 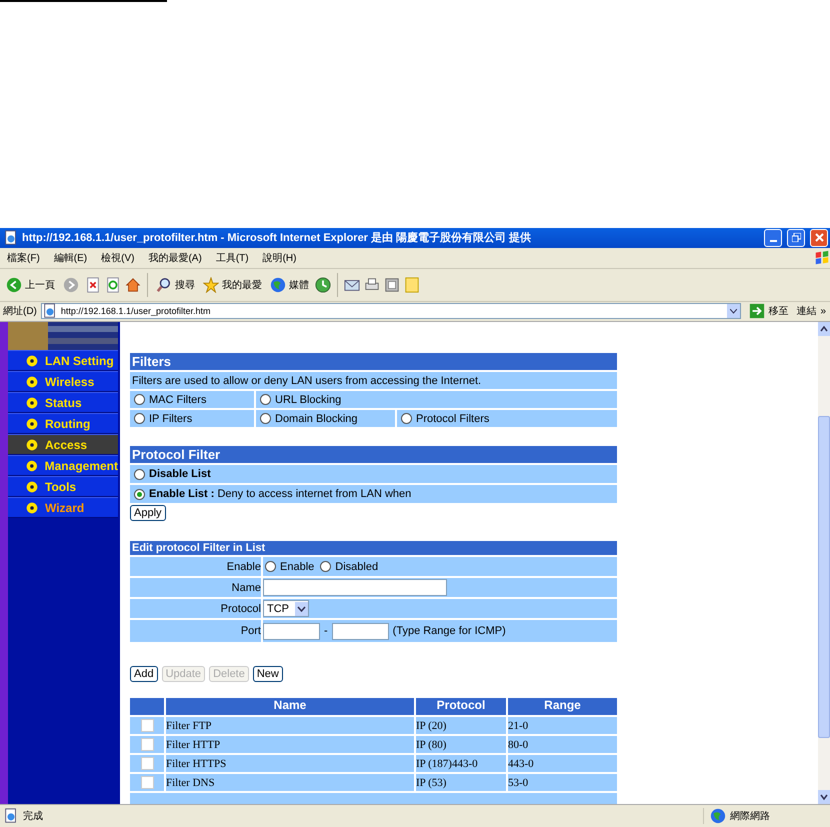 I want to click on table-cell: IP (53), so click(x=431, y=782).